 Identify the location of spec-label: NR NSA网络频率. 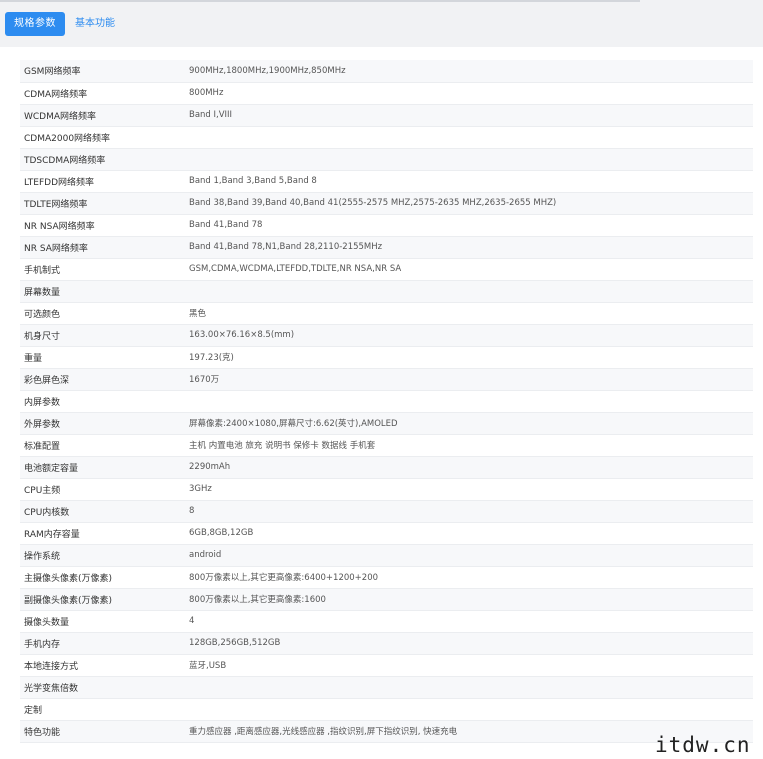
(104, 225).